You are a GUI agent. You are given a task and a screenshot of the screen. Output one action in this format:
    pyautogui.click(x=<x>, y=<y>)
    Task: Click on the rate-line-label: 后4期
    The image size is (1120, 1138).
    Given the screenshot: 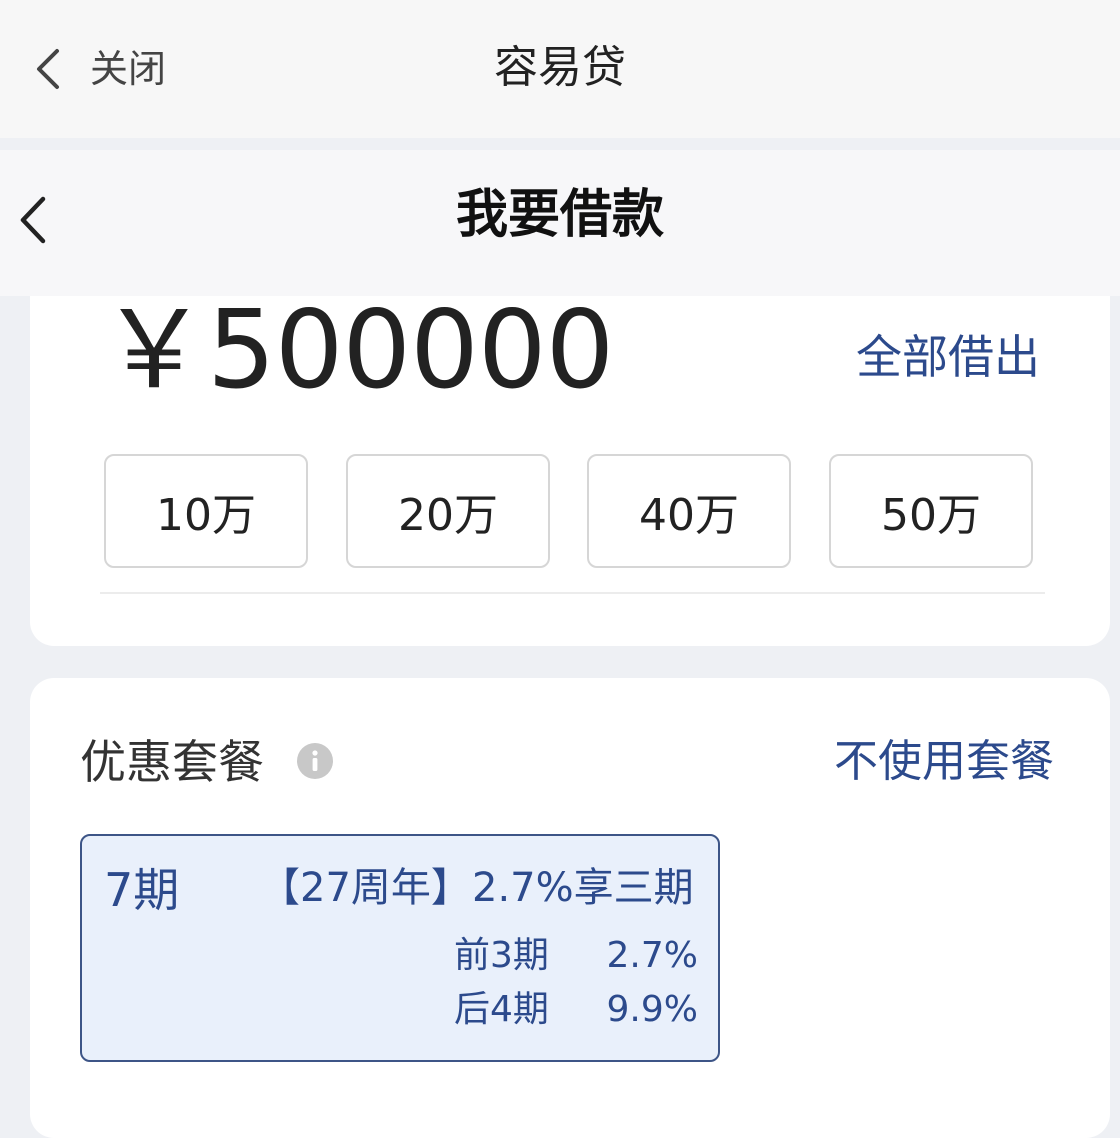 What is the action you would take?
    pyautogui.click(x=501, y=1009)
    